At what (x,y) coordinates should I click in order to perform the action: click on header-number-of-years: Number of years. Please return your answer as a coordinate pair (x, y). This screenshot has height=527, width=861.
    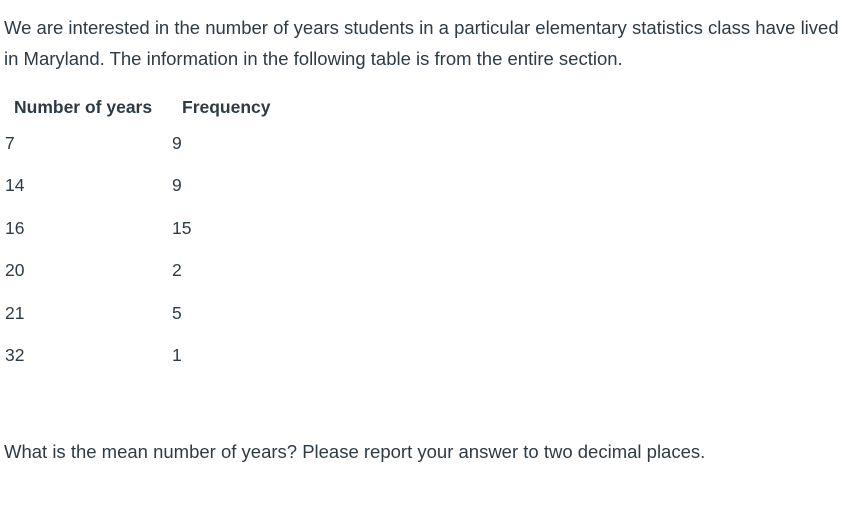
    Looking at the image, I should click on (83, 106).